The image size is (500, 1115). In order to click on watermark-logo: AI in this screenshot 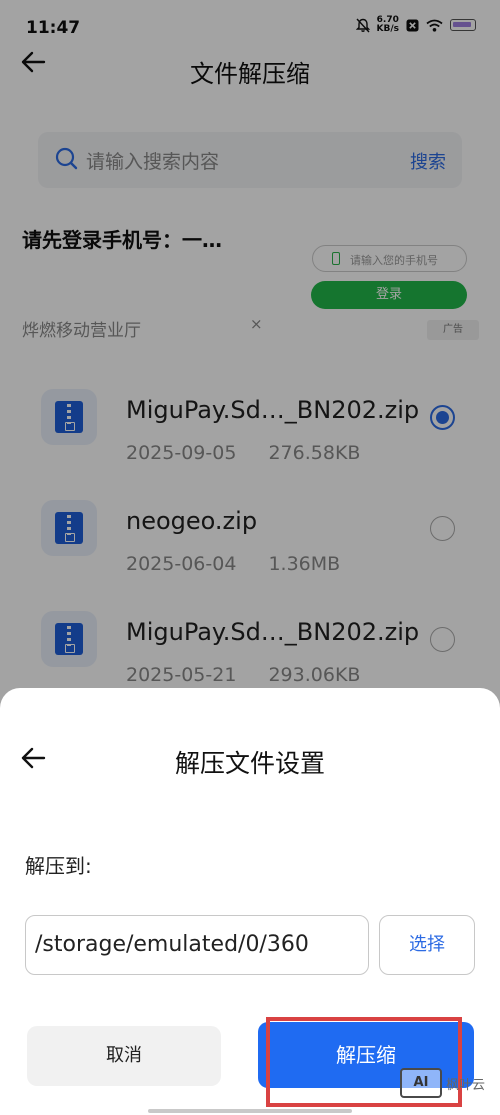, I will do `click(421, 1083)`.